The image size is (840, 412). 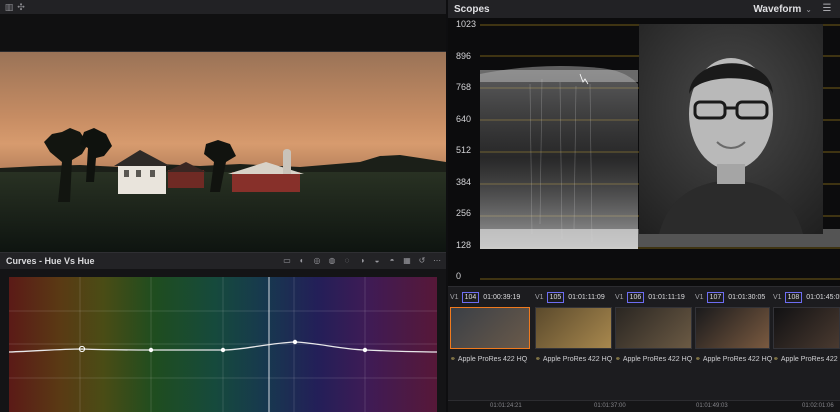 I want to click on viewer-letterbox-top, so click(x=223, y=33).